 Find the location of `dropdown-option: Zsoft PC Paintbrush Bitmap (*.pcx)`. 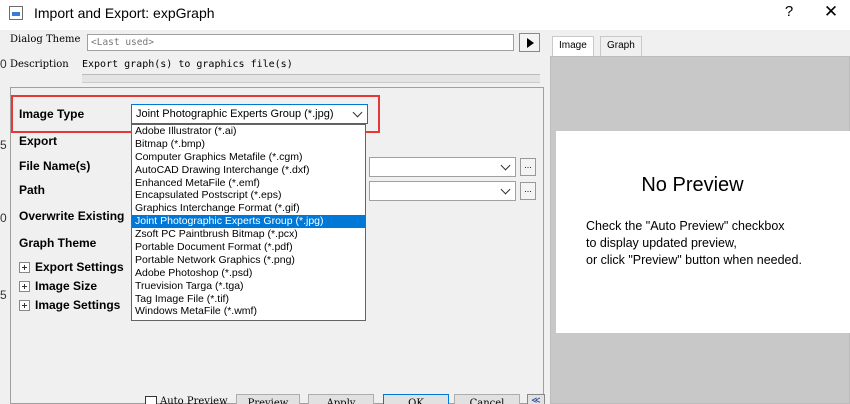

dropdown-option: Zsoft PC Paintbrush Bitmap (*.pcx) is located at coordinates (248, 234).